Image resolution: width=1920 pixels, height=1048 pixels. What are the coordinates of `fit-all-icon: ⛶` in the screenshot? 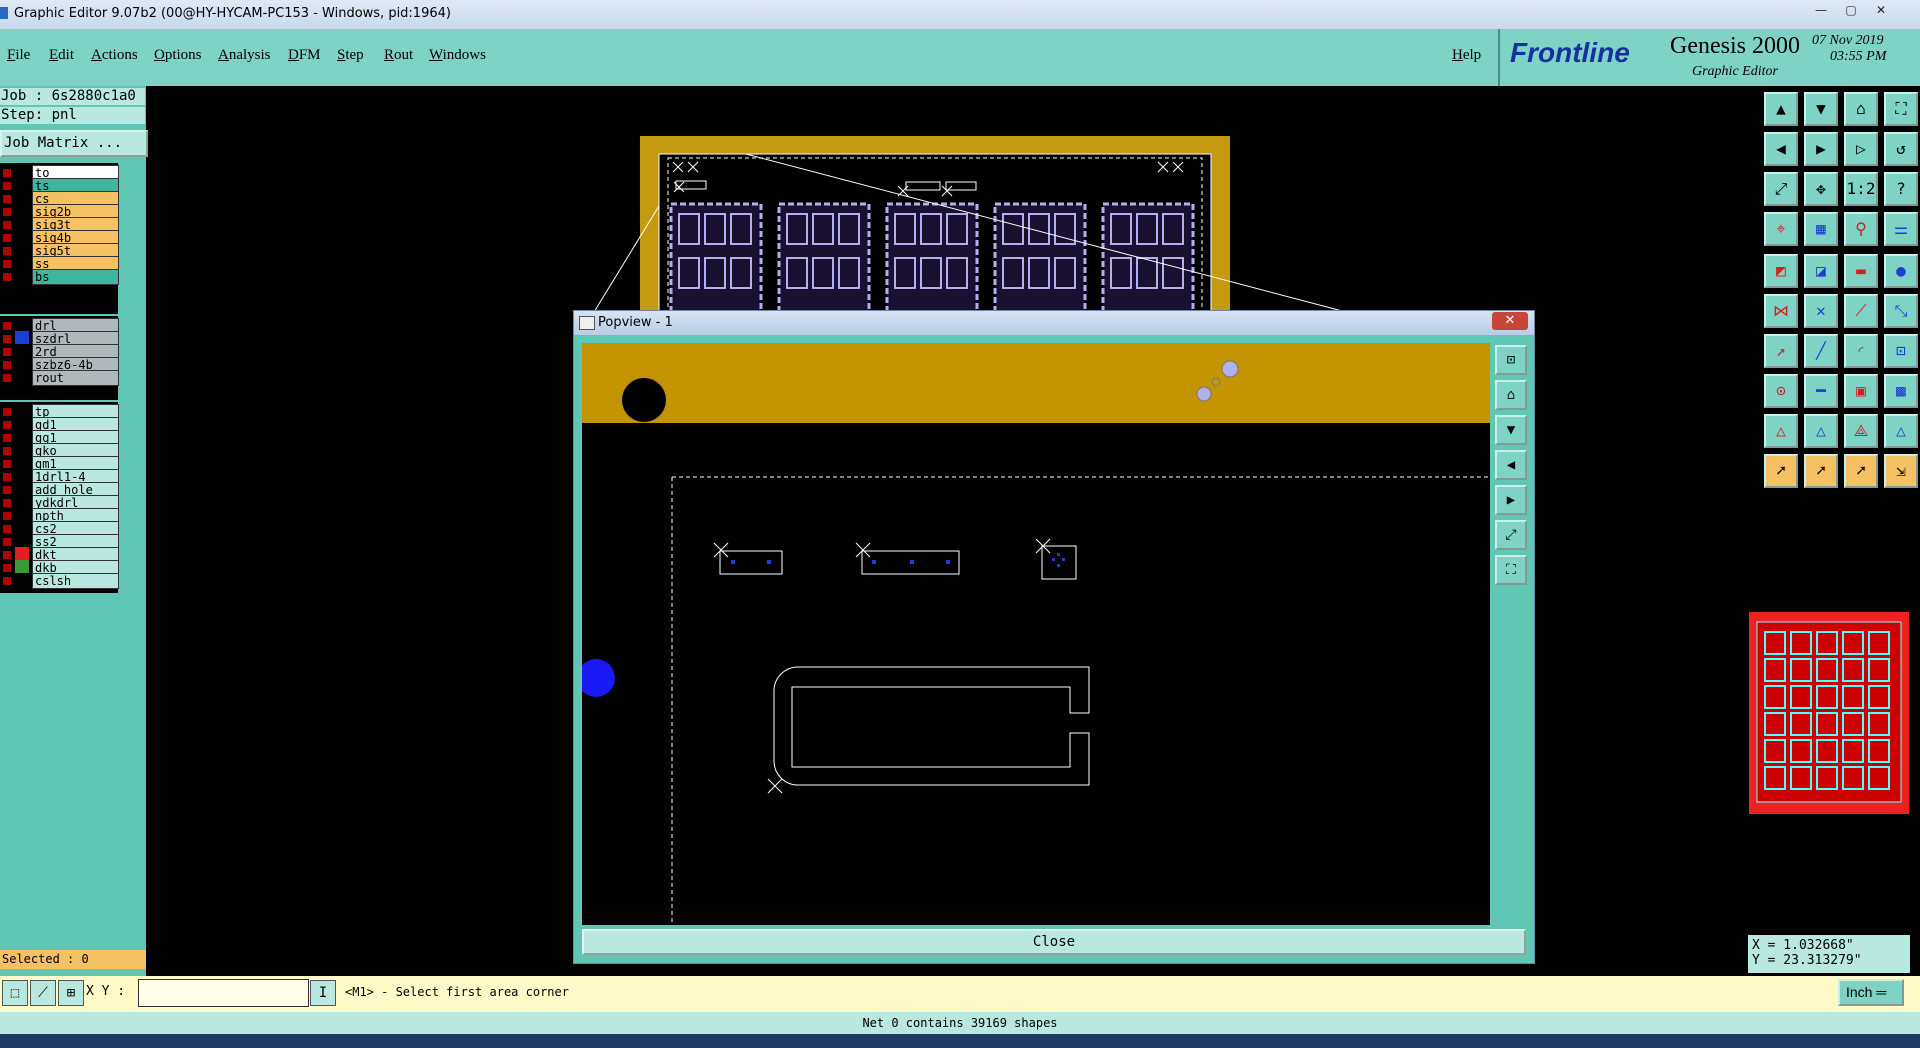 It's located at (1901, 109).